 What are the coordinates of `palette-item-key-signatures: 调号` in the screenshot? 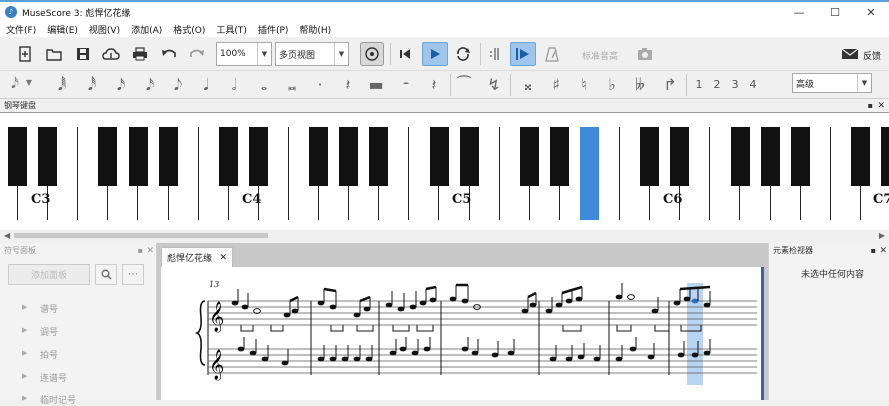 It's located at (49, 331).